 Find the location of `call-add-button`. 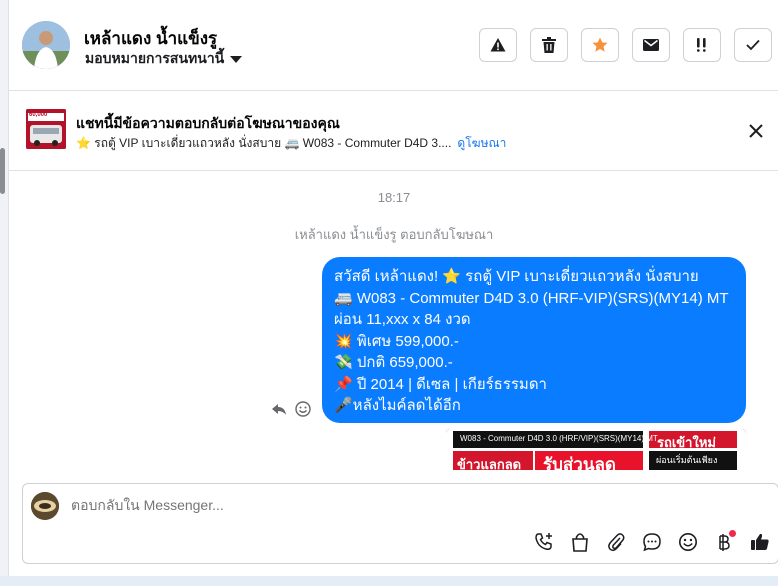

call-add-button is located at coordinates (544, 542).